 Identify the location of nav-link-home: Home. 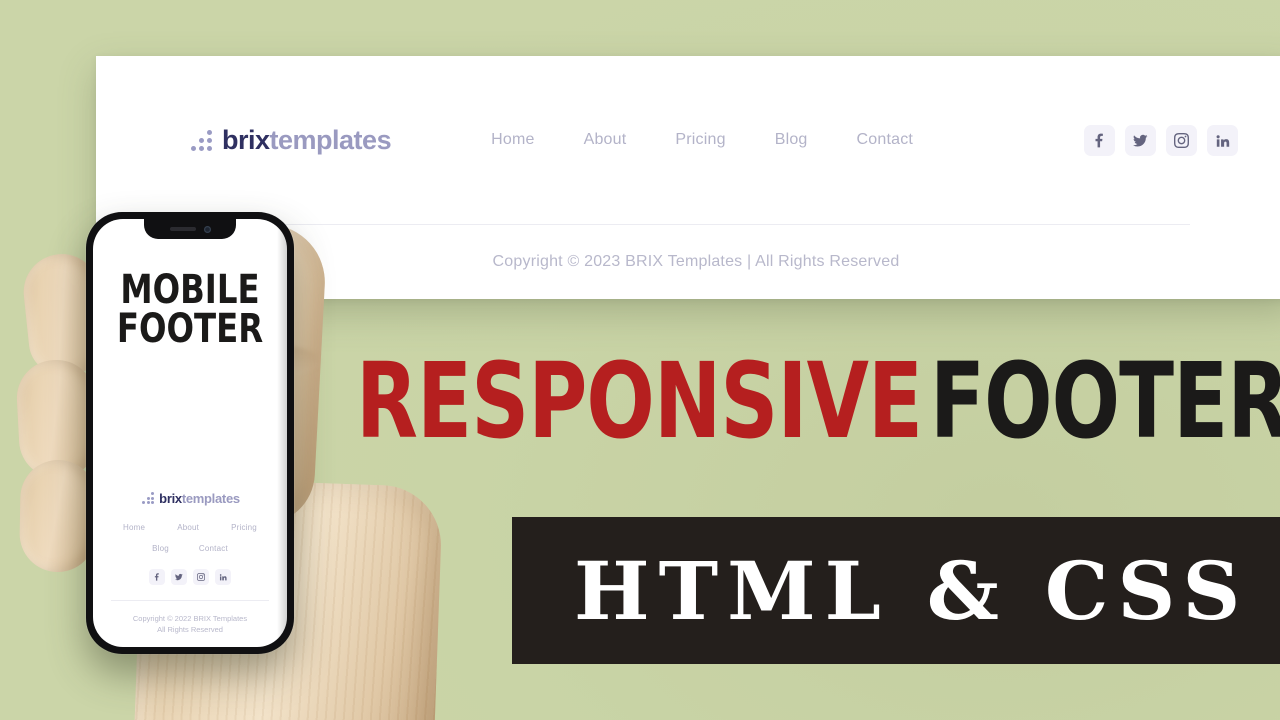
(512, 140).